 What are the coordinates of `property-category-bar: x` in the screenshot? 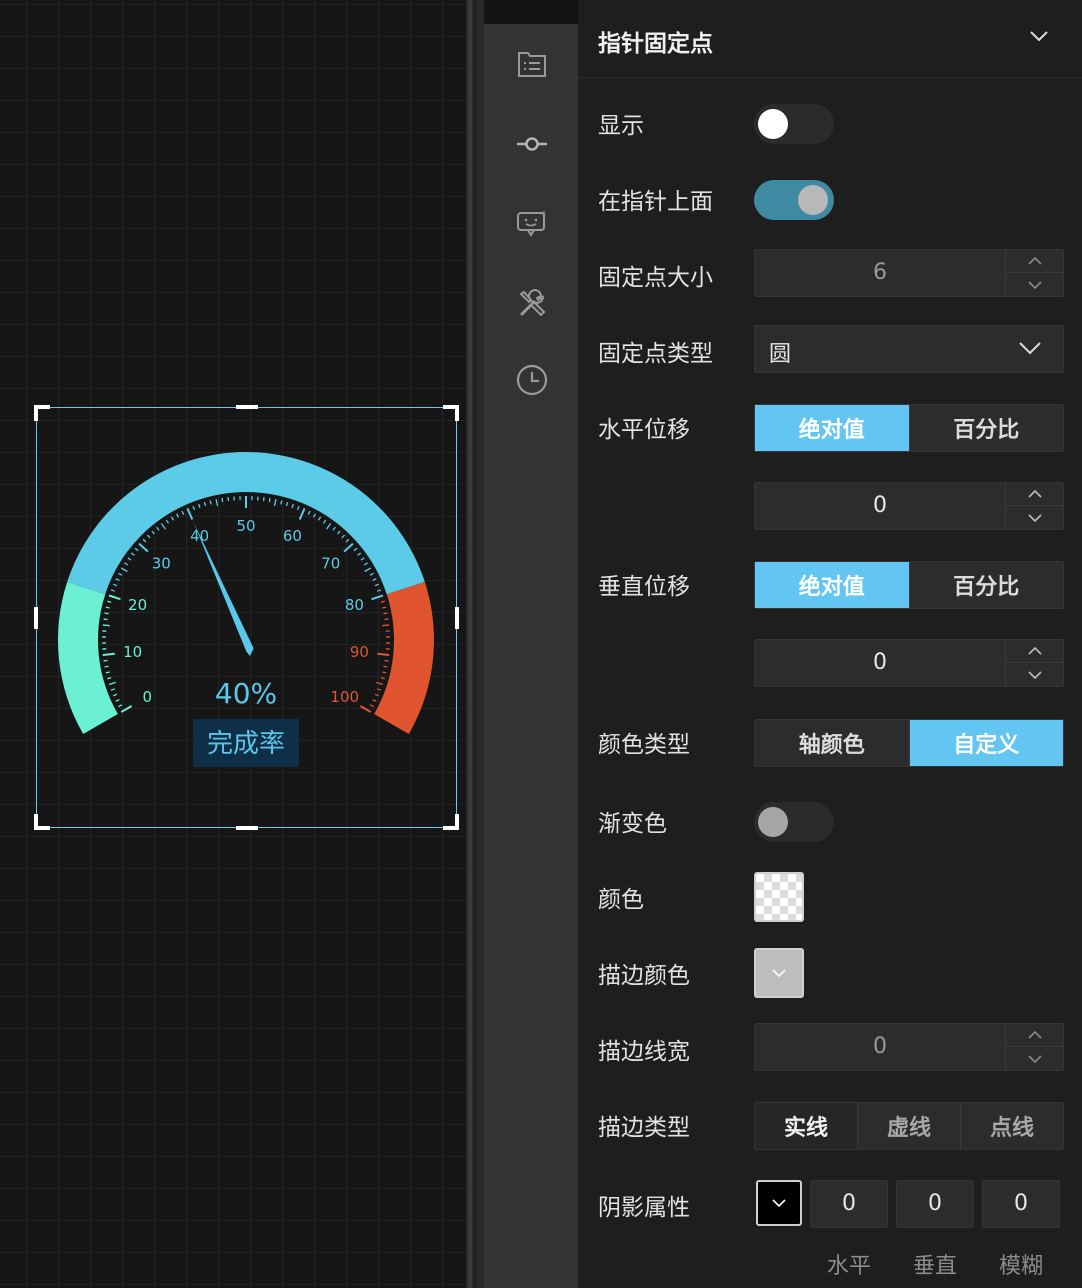 It's located at (531, 656).